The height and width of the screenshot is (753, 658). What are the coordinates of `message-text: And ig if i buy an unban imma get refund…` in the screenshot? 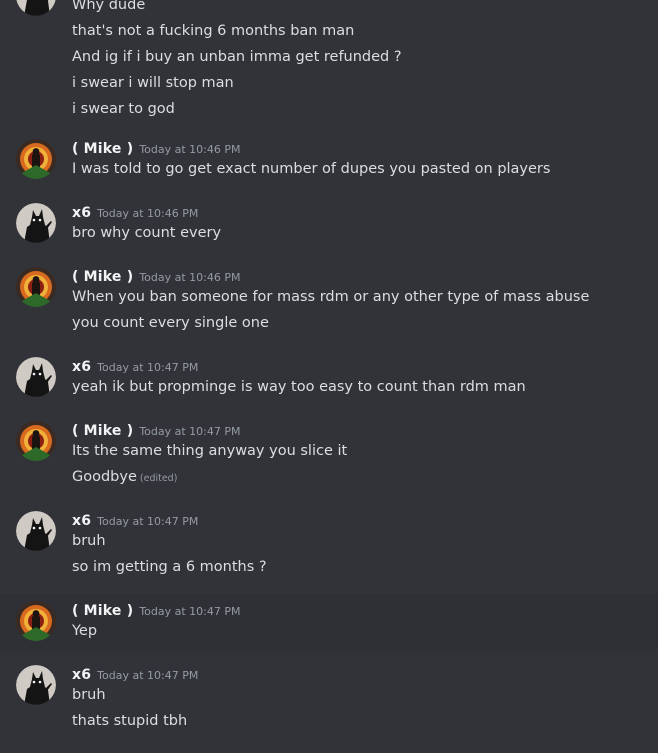 It's located at (237, 57).